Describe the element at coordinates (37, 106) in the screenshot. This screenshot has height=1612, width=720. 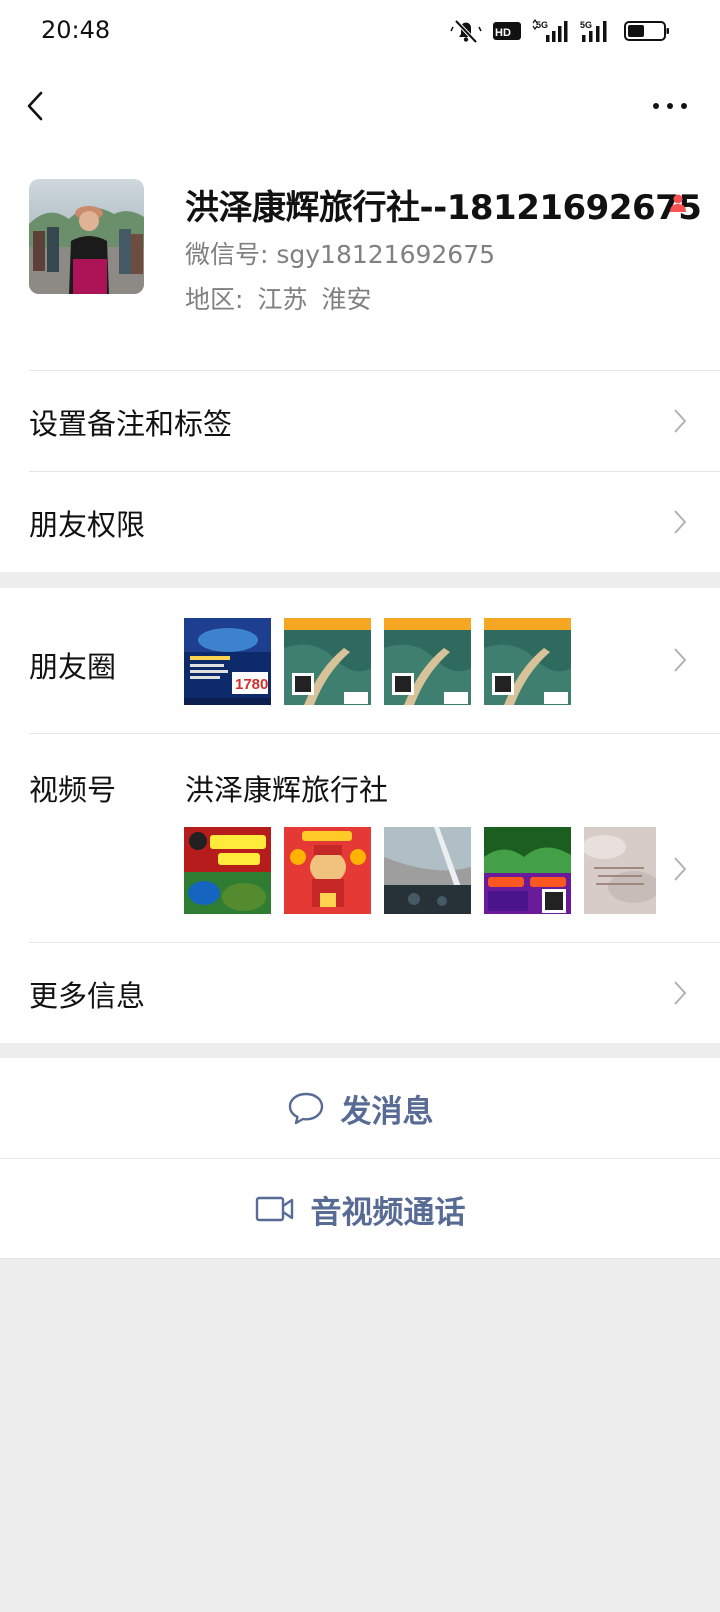
I see `back-icon` at that location.